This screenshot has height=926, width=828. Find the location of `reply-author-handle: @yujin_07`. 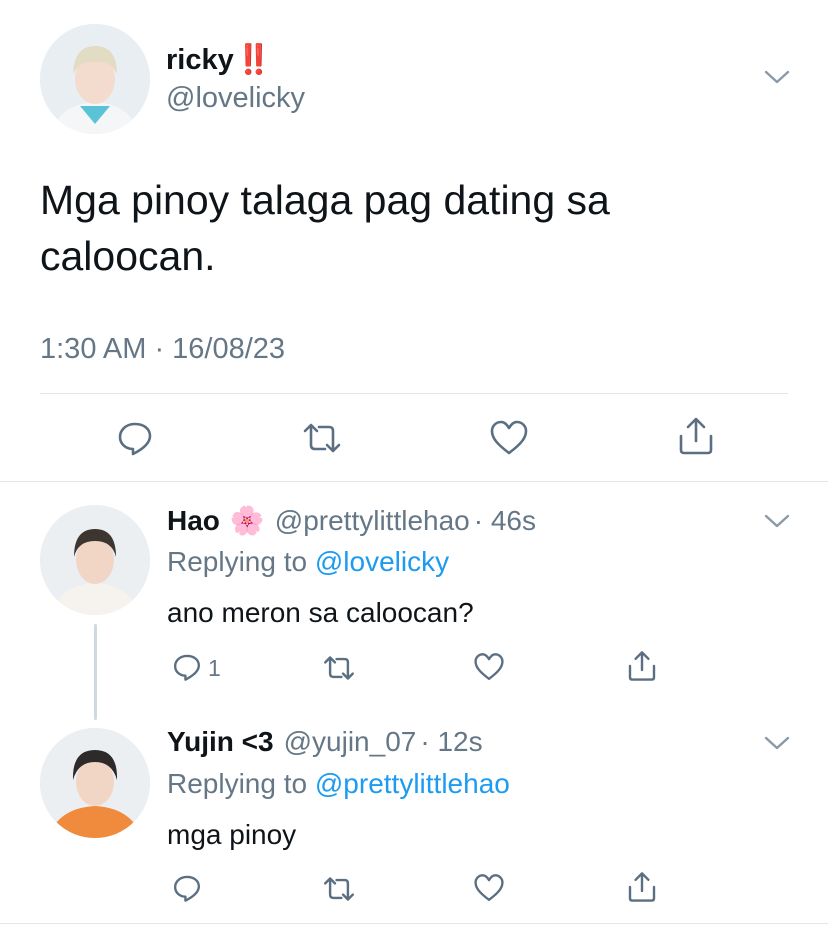

reply-author-handle: @yujin_07 is located at coordinates (350, 742).